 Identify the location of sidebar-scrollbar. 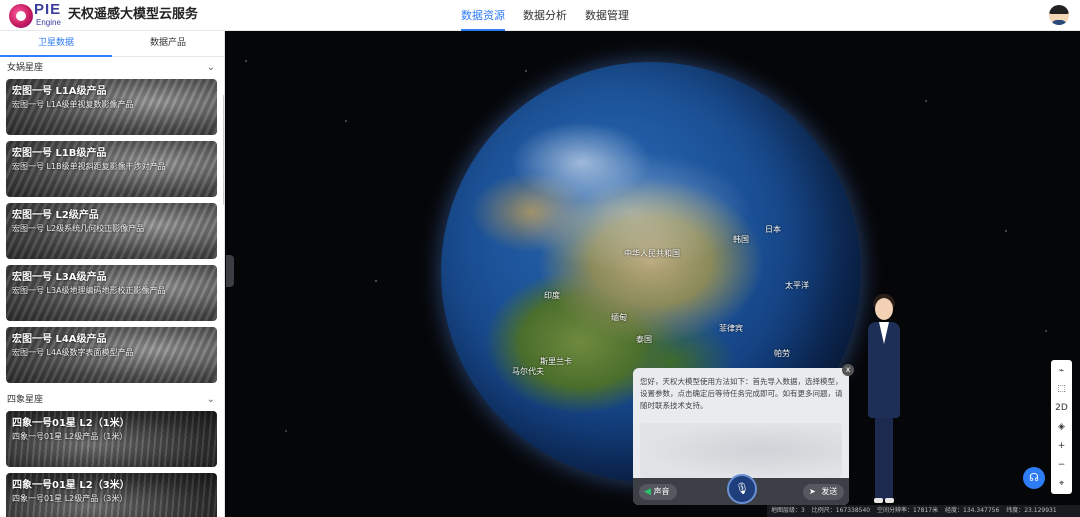
(223, 150).